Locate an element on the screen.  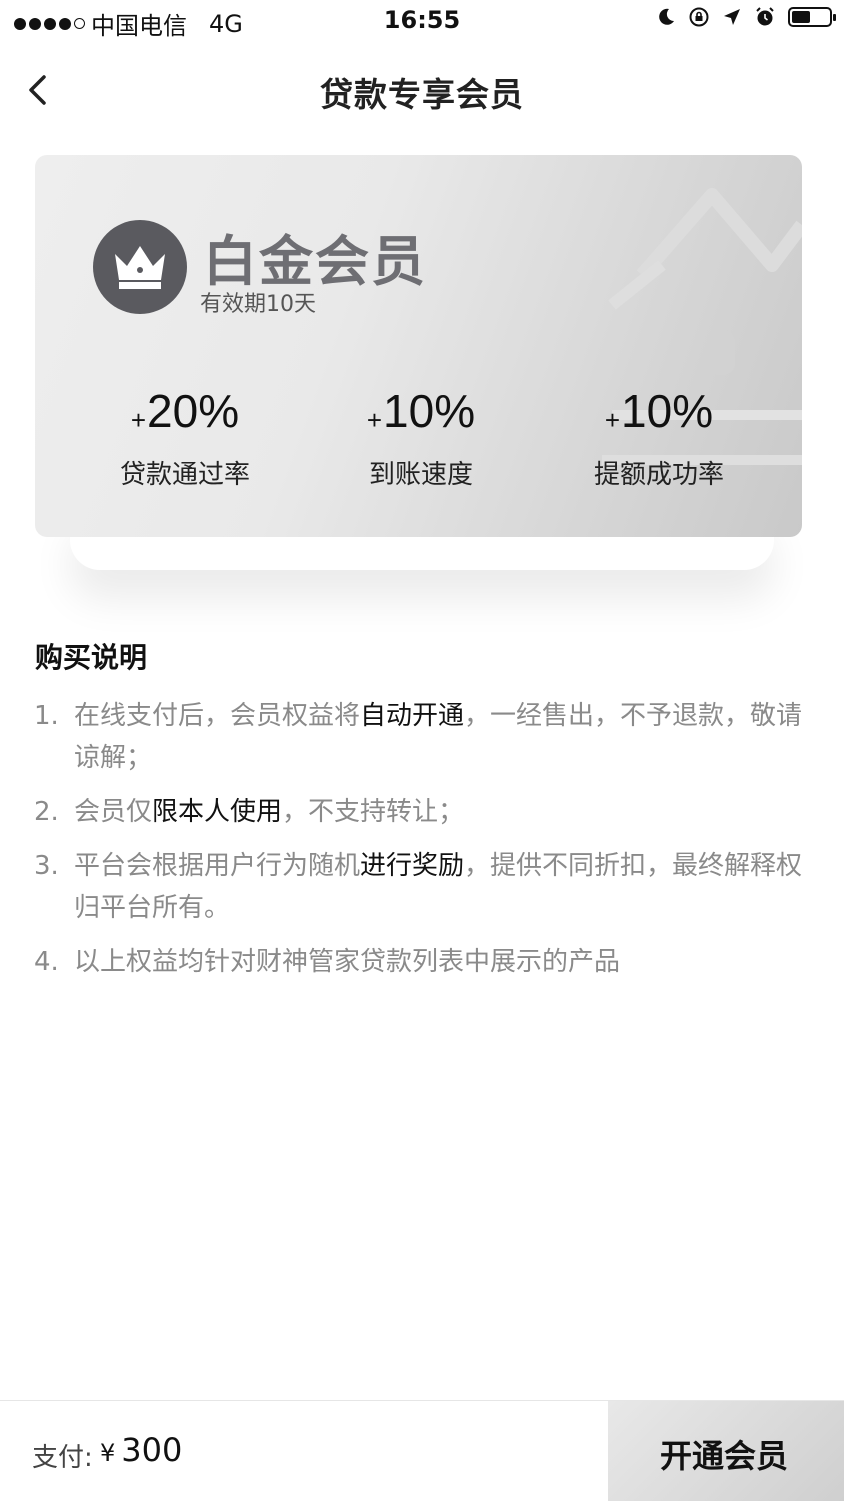
stat-label: 到账速度 is located at coordinates (420, 475).